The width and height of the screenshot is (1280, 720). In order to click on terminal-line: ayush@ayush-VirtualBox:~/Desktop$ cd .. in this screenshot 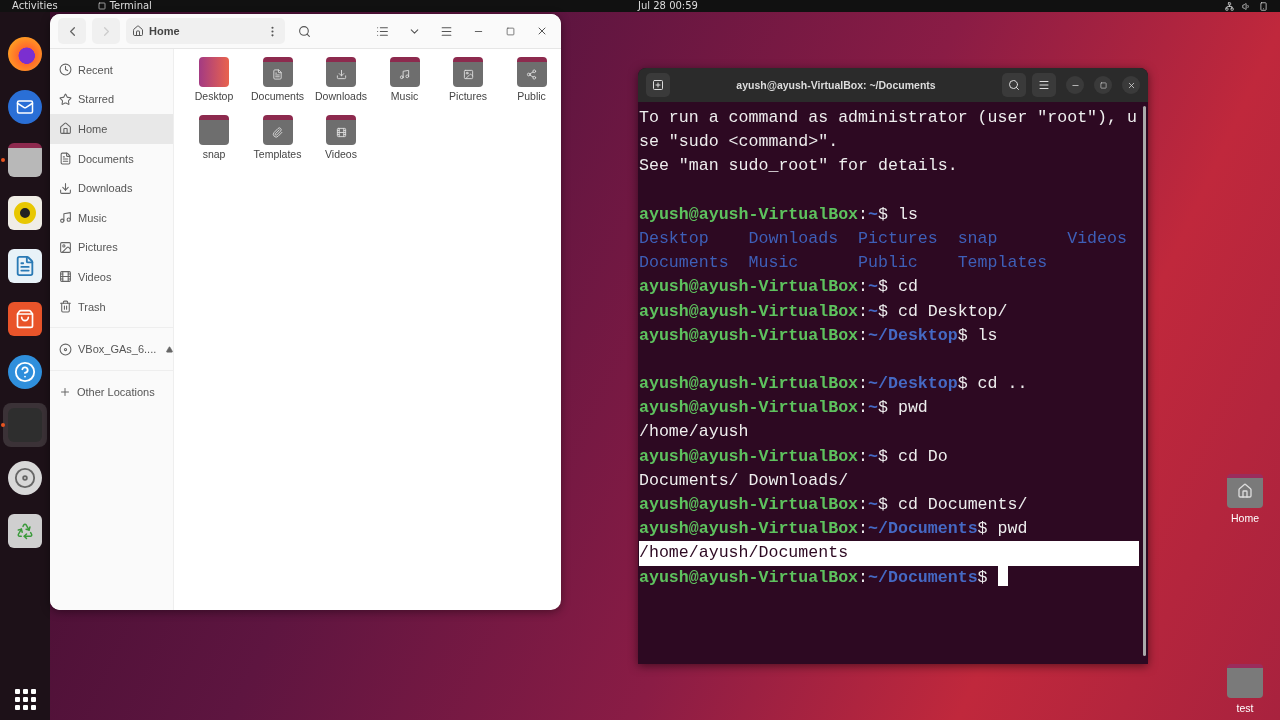, I will do `click(834, 384)`.